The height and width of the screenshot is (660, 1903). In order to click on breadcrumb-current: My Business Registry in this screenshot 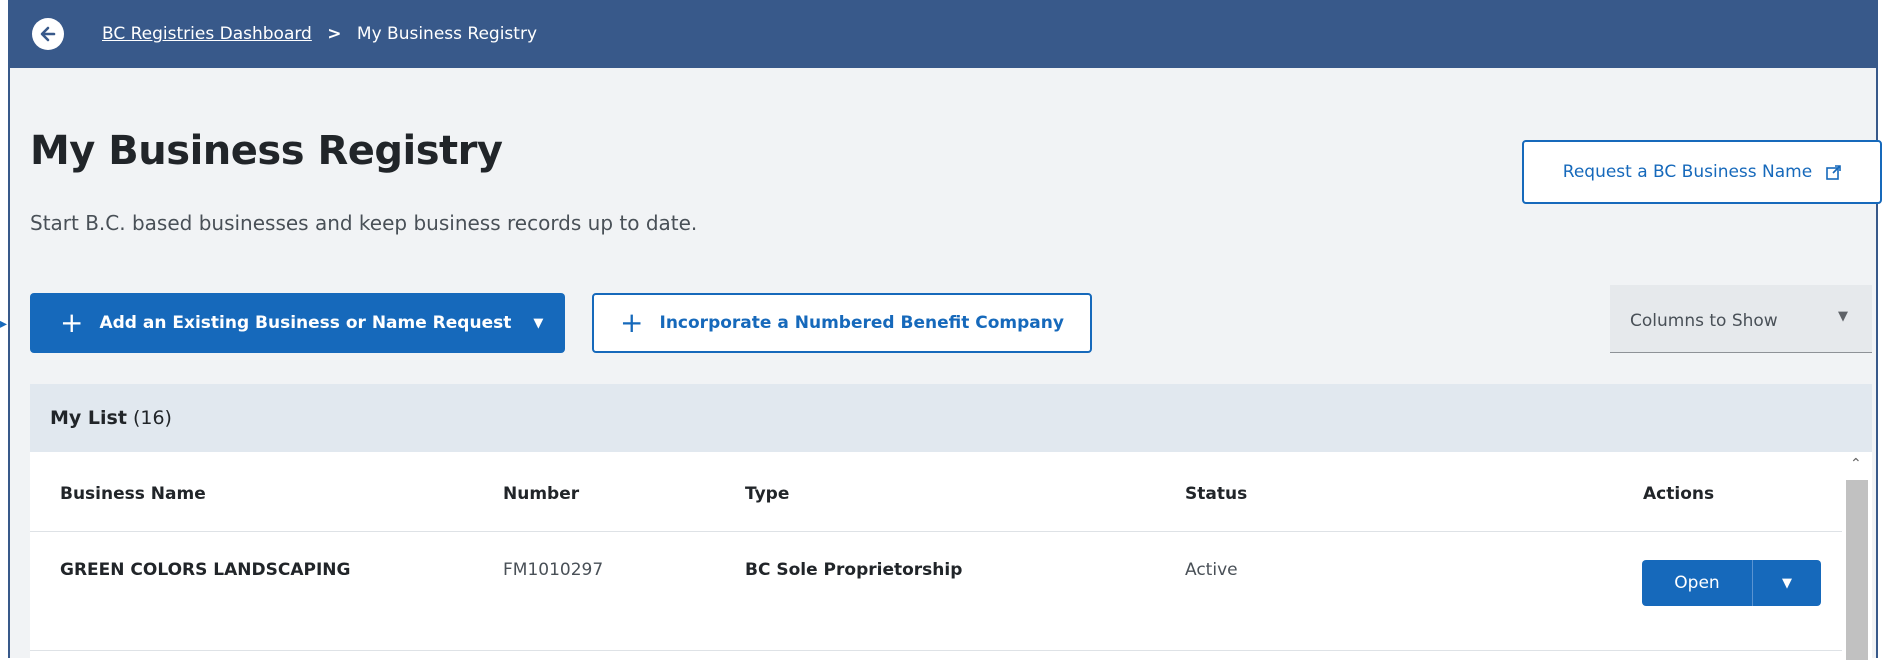, I will do `click(446, 34)`.